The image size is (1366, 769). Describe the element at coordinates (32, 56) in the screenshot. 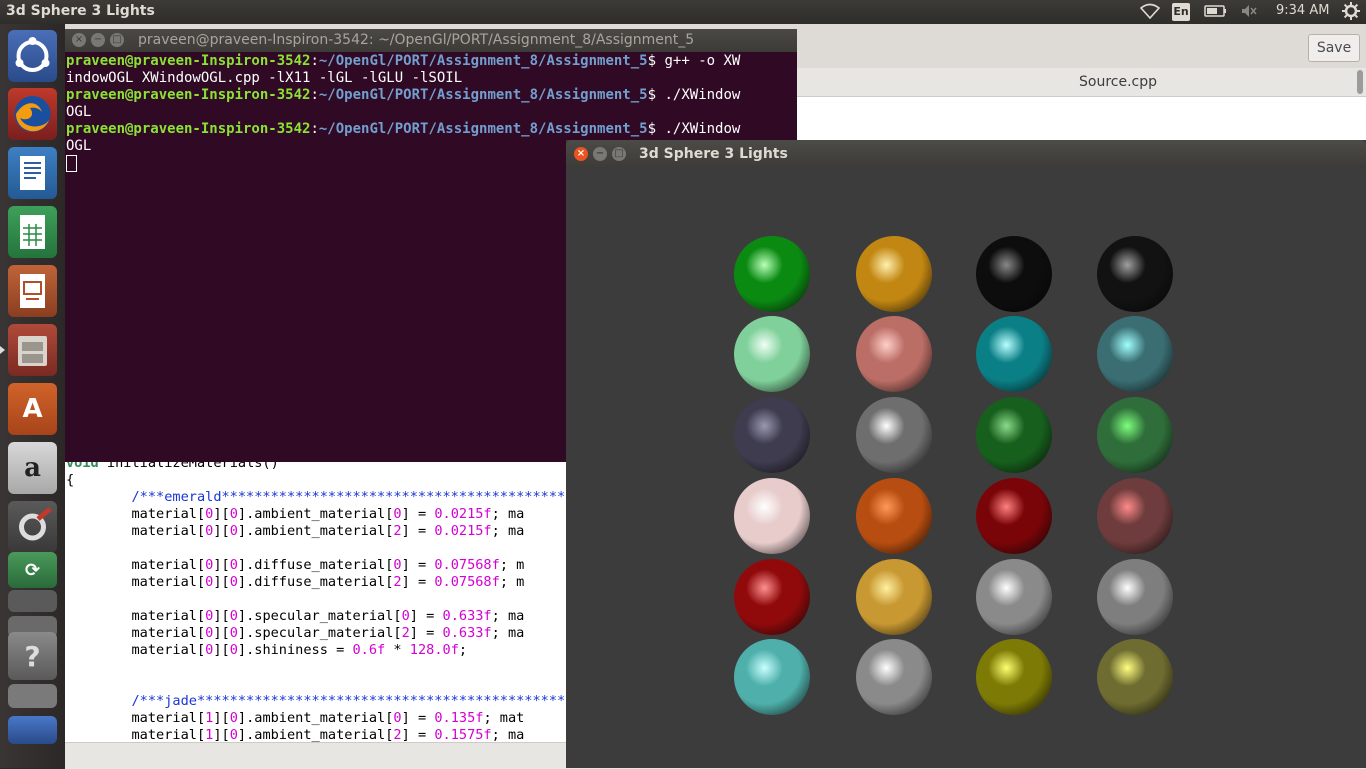

I see `ubuntu-dash-icon` at that location.